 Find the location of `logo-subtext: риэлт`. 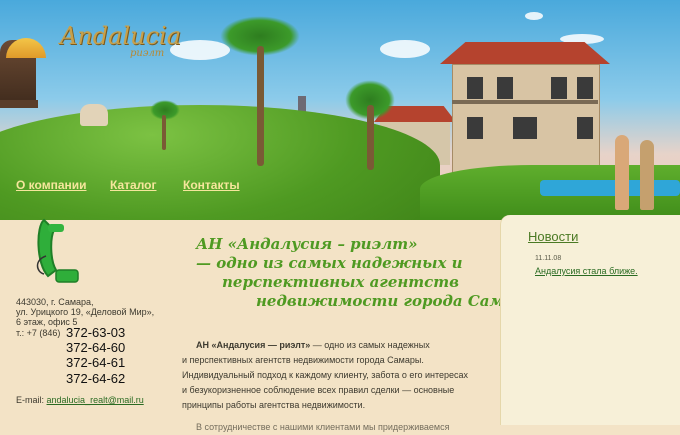

logo-subtext: риэлт is located at coordinates (147, 53).